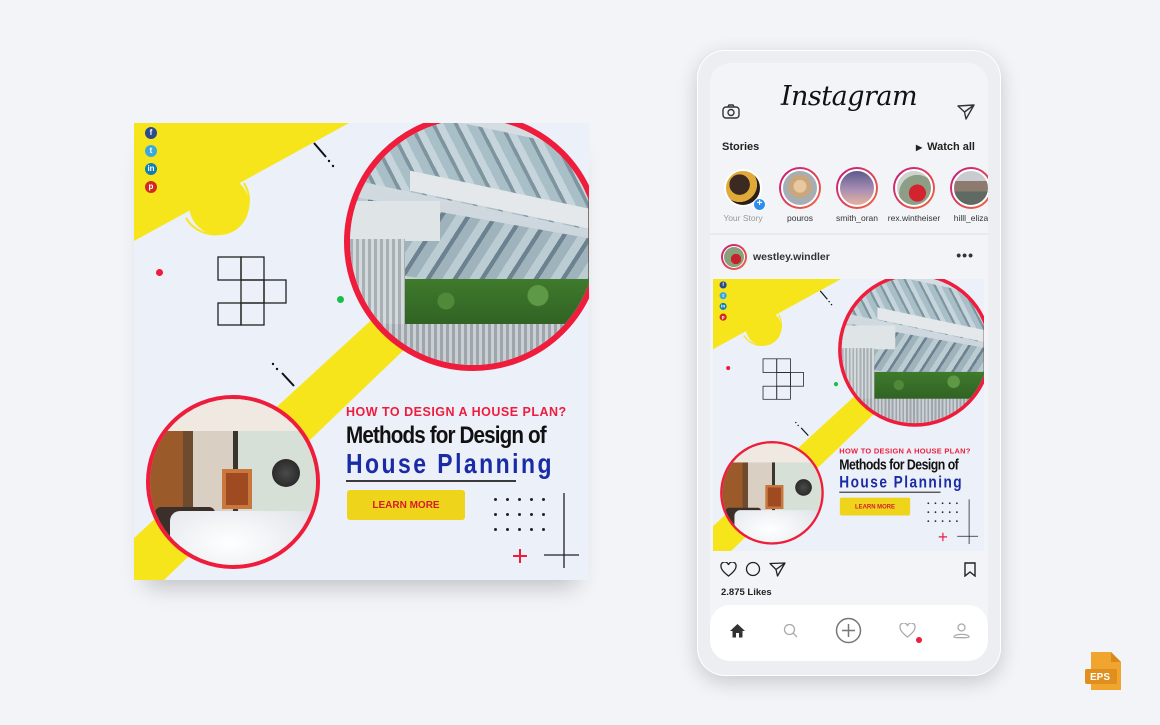 The image size is (1160, 725). What do you see at coordinates (777, 571) in the screenshot?
I see `share-icon` at bounding box center [777, 571].